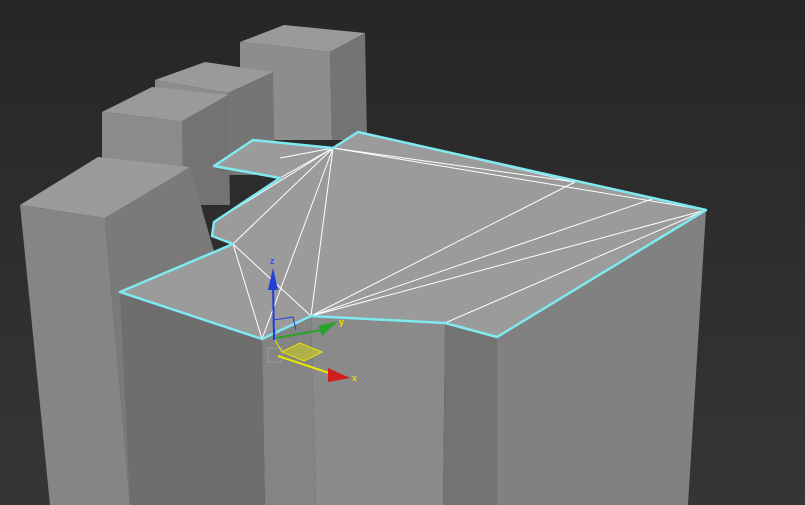 Image resolution: width=805 pixels, height=505 pixels. What do you see at coordinates (470, 414) in the screenshot?
I see `slab-face-notch` at bounding box center [470, 414].